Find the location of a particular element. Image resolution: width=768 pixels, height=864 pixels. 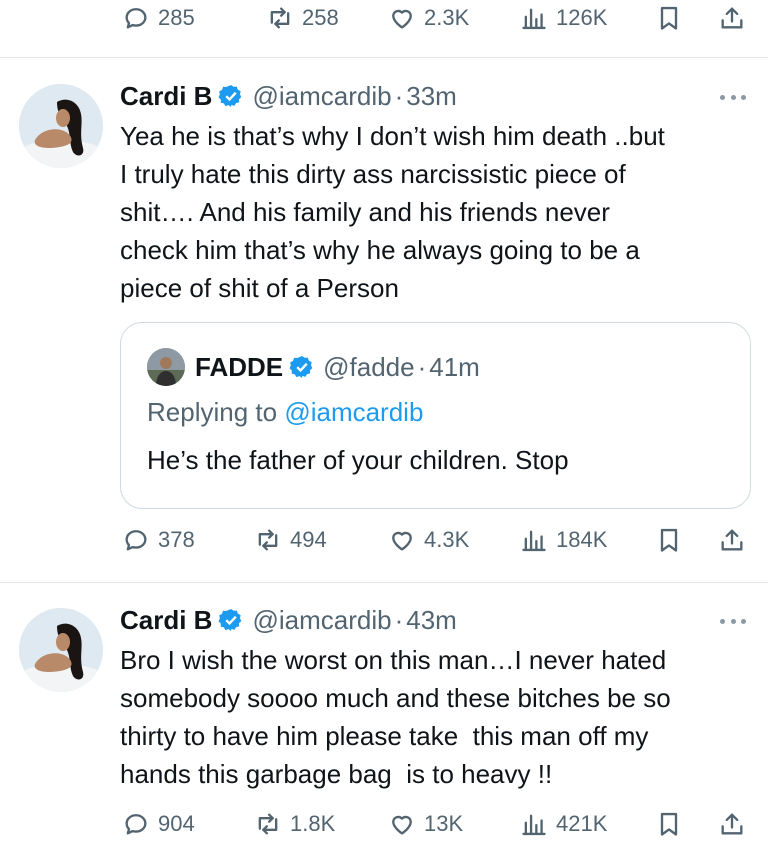

like-button: 13K is located at coordinates (425, 824).